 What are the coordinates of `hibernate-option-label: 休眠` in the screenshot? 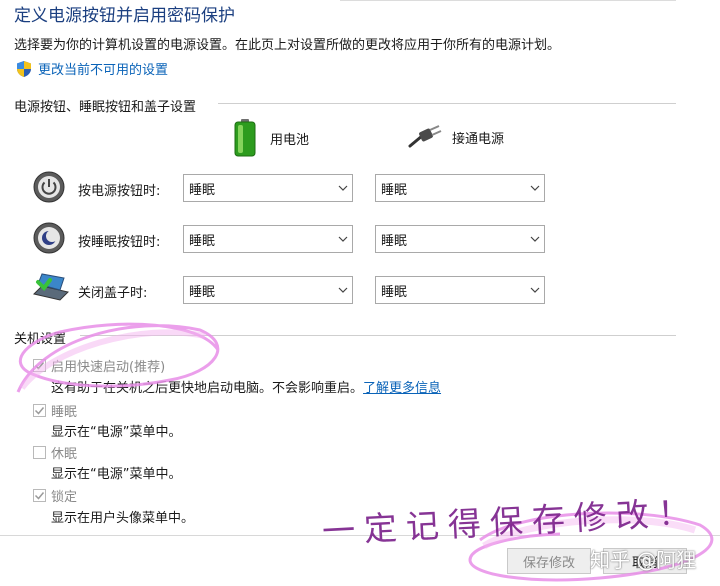 It's located at (64, 454).